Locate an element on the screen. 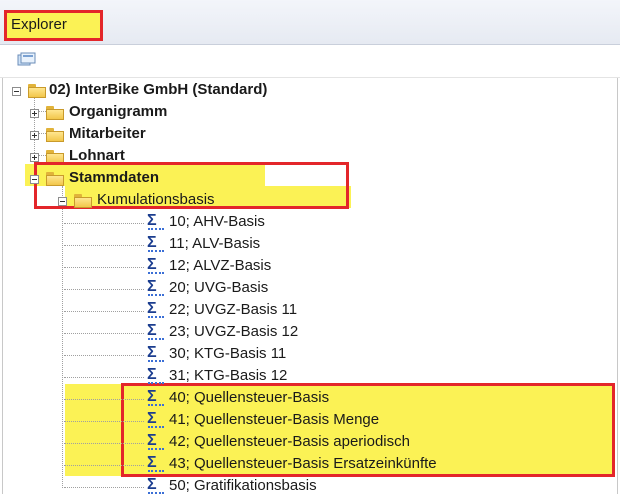  tree-item-label: 31; KTG-Basis 12 is located at coordinates (228, 375).